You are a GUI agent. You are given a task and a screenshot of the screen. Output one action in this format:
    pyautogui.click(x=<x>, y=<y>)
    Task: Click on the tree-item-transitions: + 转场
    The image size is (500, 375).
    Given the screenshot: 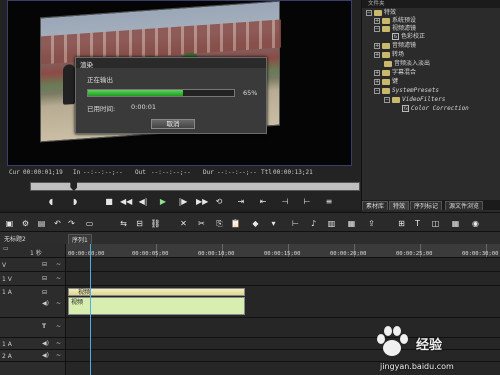 What is the action you would take?
    pyautogui.click(x=389, y=54)
    